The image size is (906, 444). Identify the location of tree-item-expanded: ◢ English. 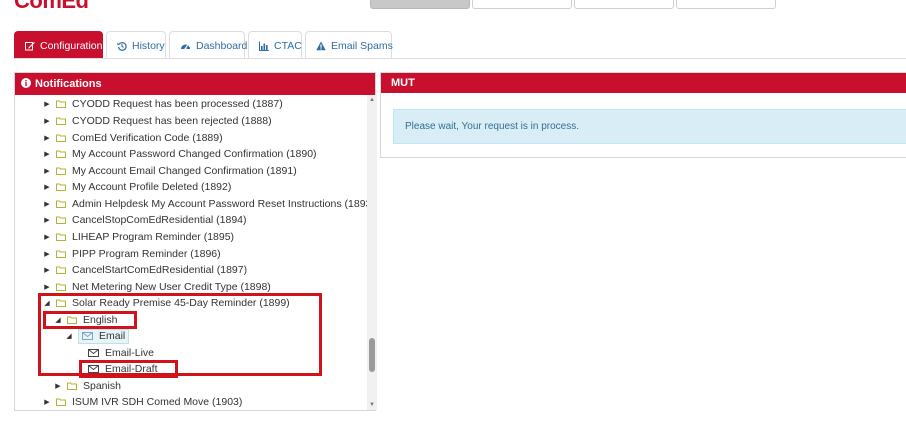
(85, 320).